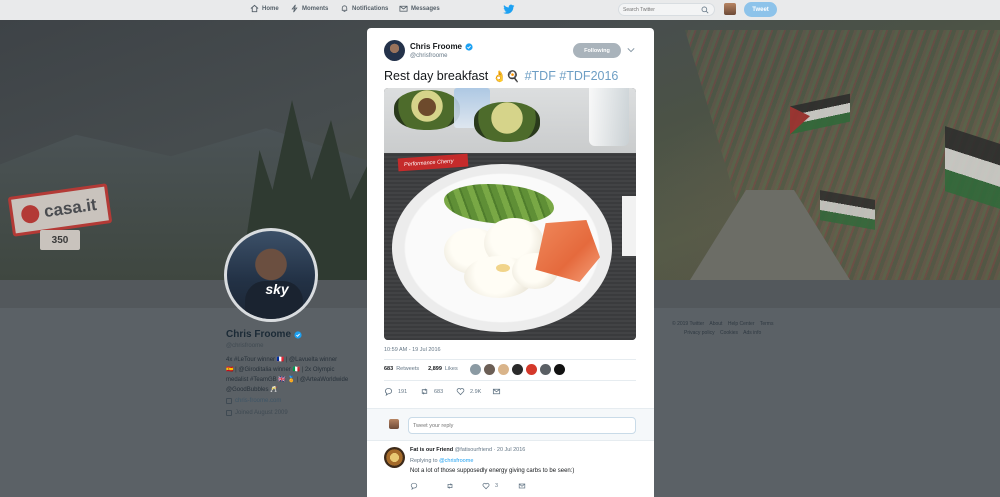  I want to click on profile-joined: Joined August 2009, so click(257, 413).